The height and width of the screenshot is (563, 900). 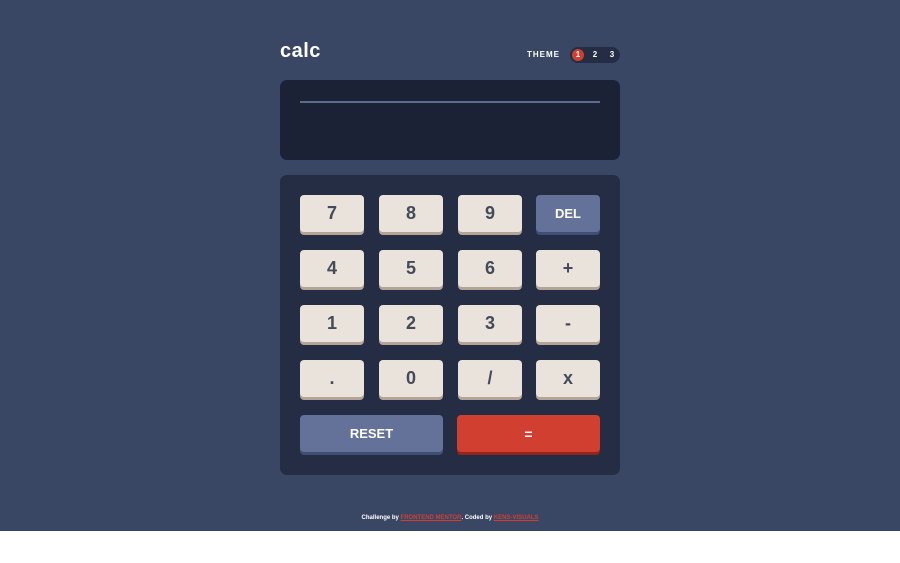 What do you see at coordinates (490, 378) in the screenshot?
I see `key-divide: /` at bounding box center [490, 378].